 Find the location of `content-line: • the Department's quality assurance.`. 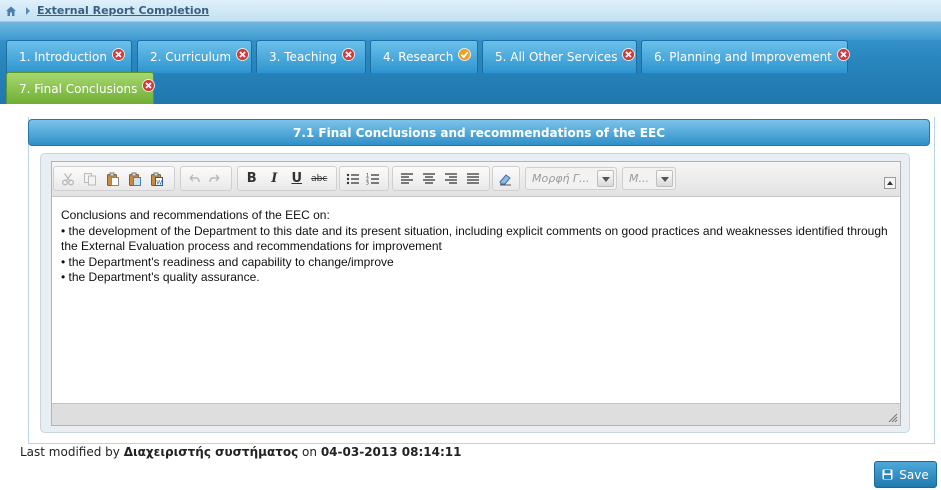

content-line: • the Department's quality assurance. is located at coordinates (160, 277).